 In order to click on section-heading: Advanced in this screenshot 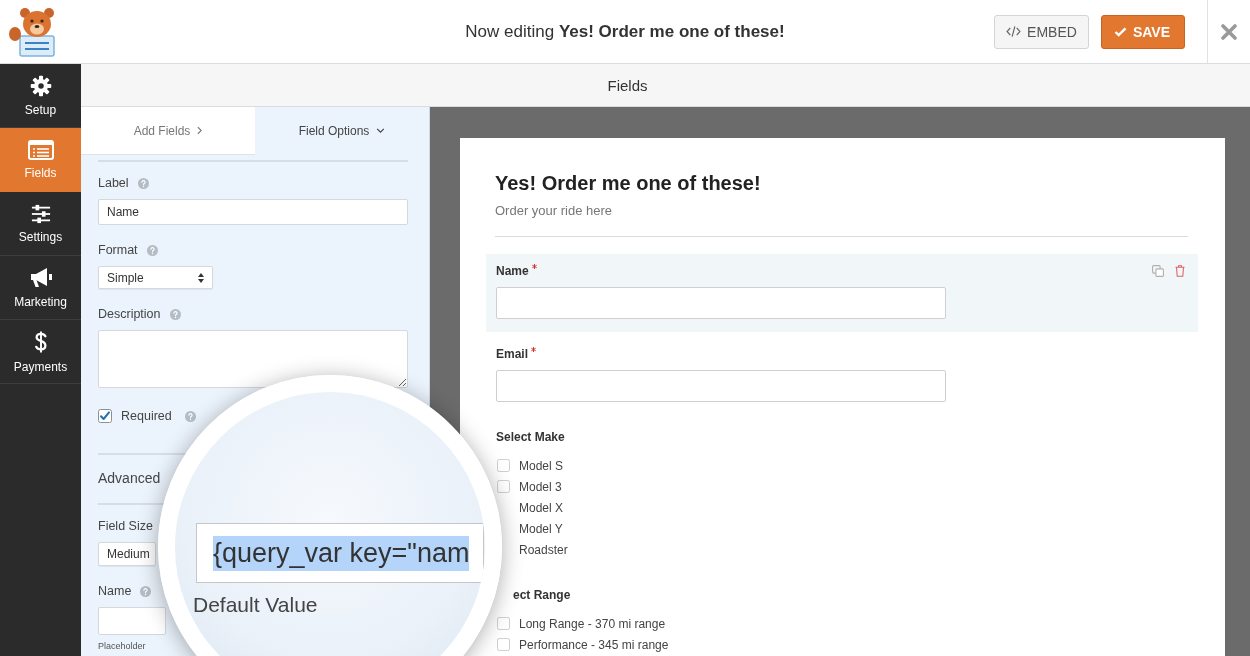, I will do `click(129, 478)`.